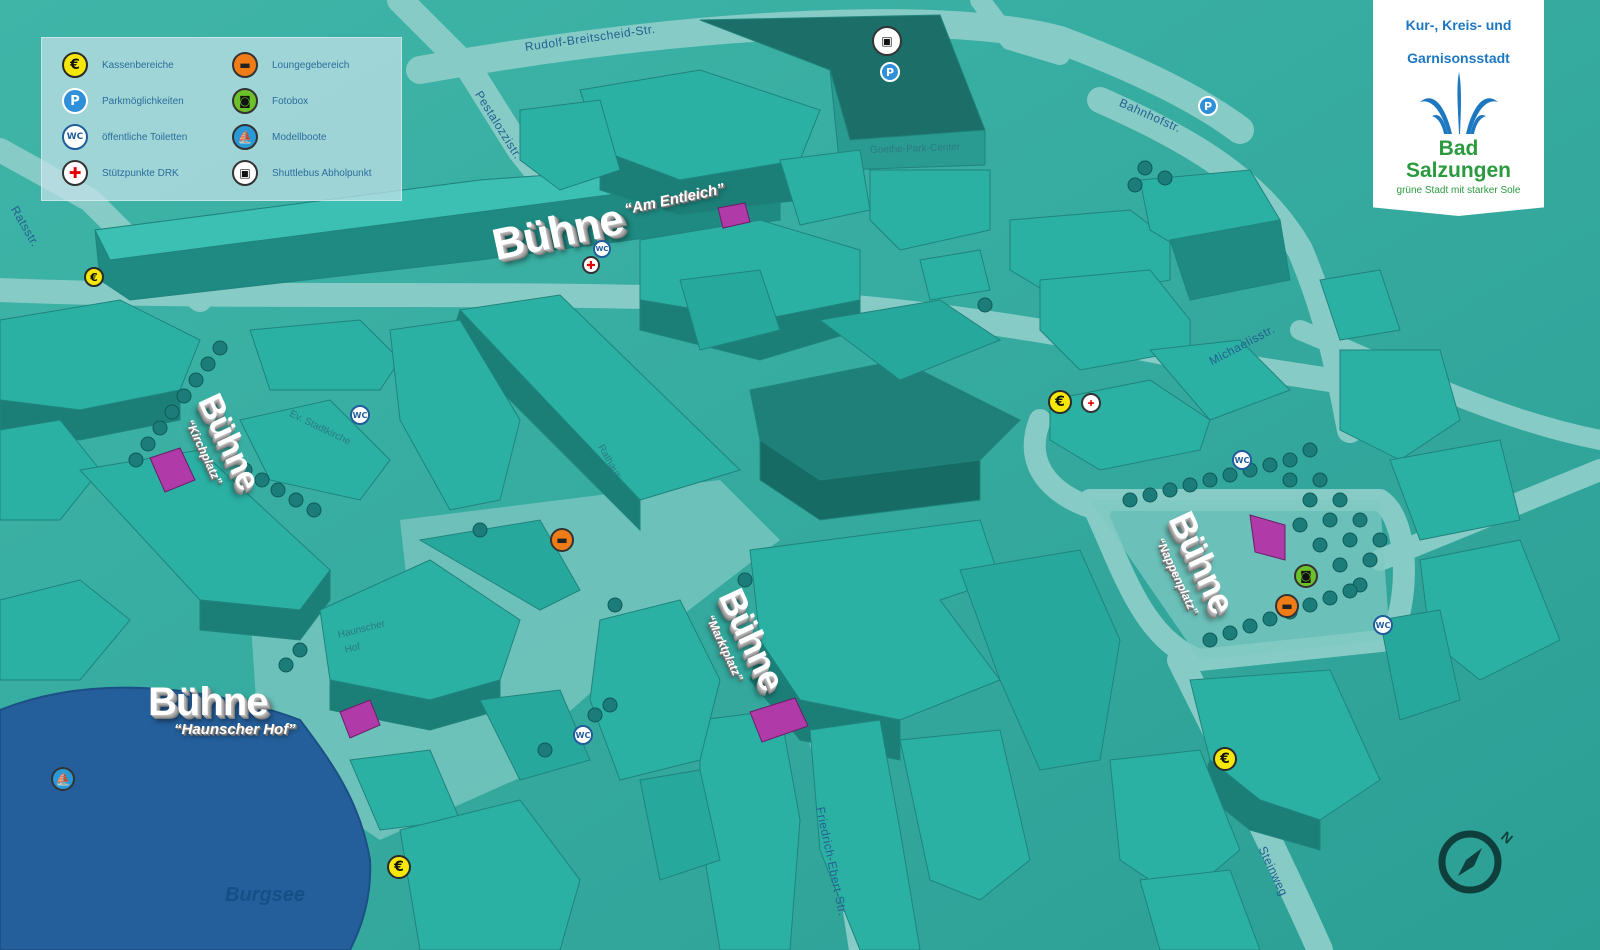 The image size is (1600, 950). Describe the element at coordinates (1458, 103) in the screenshot. I see `fountain-icon` at that location.